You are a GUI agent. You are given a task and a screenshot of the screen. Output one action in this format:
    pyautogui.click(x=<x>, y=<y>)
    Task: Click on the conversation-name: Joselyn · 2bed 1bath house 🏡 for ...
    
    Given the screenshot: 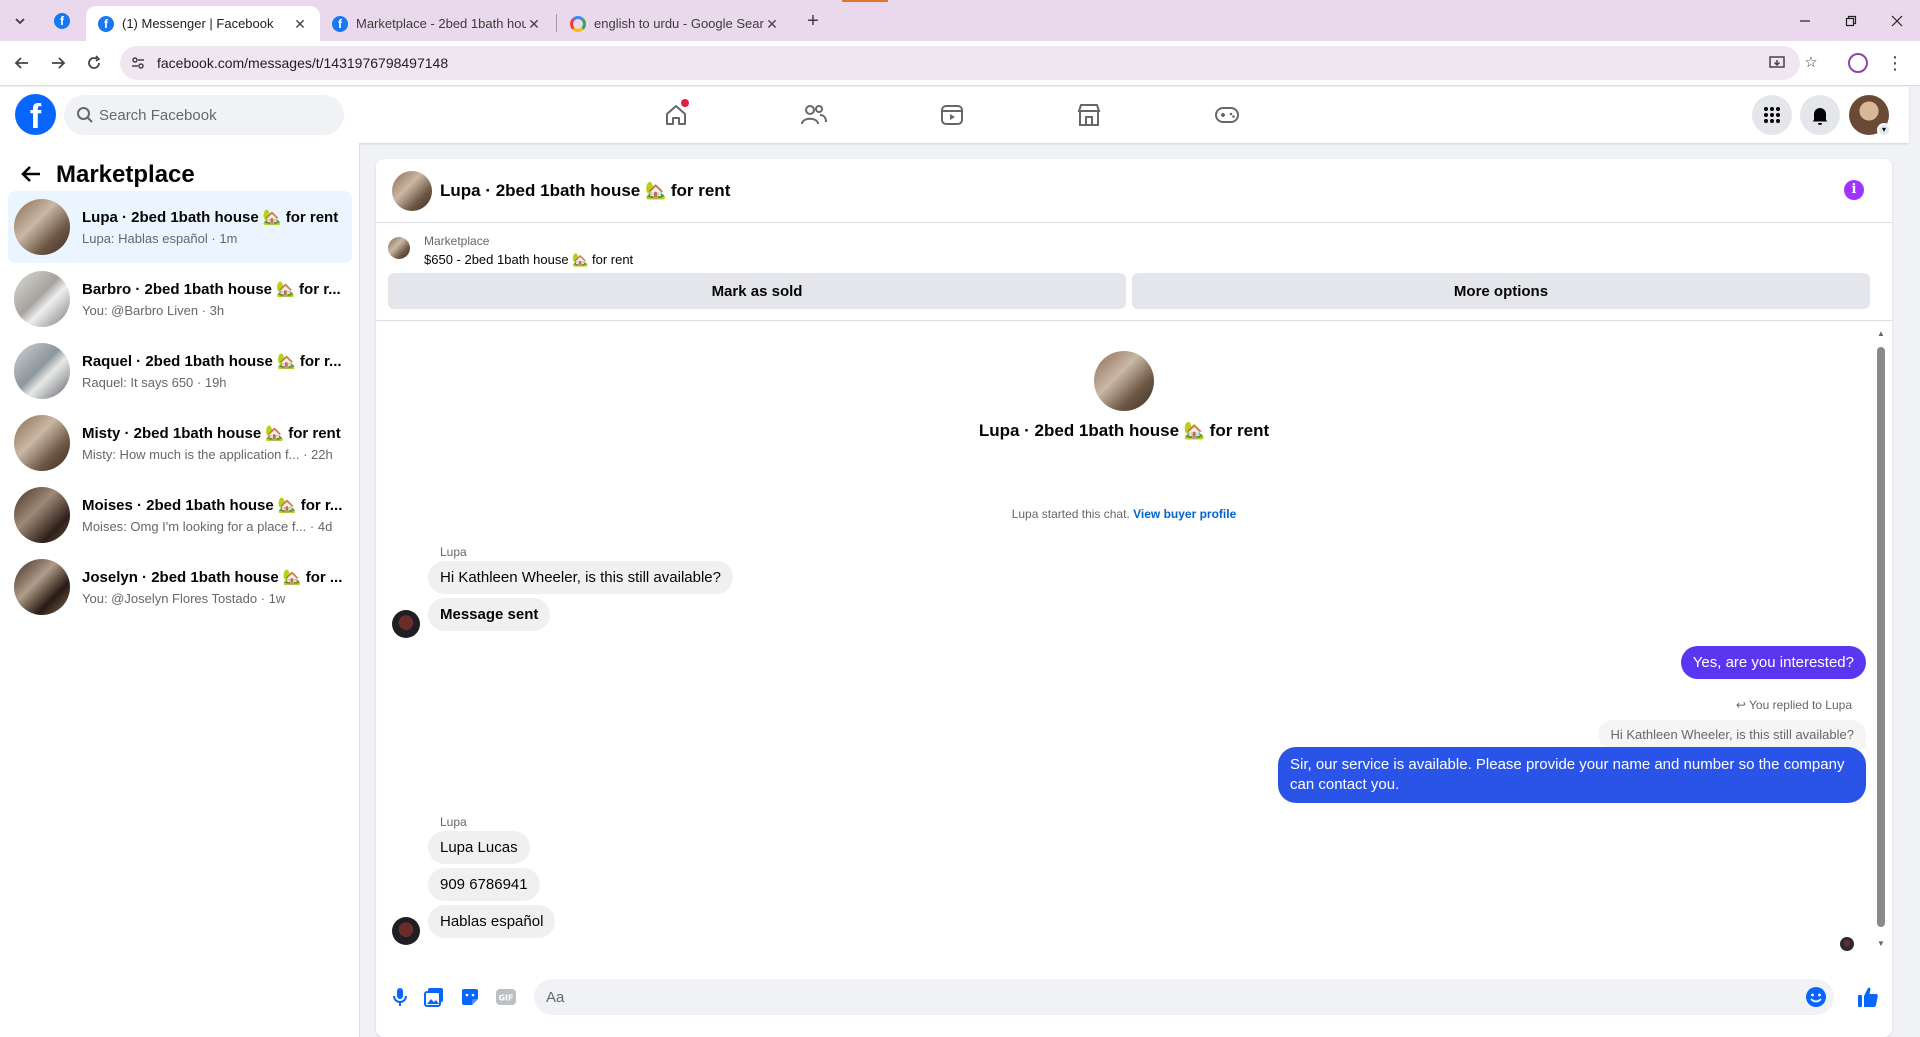 What is the action you would take?
    pyautogui.click(x=212, y=577)
    